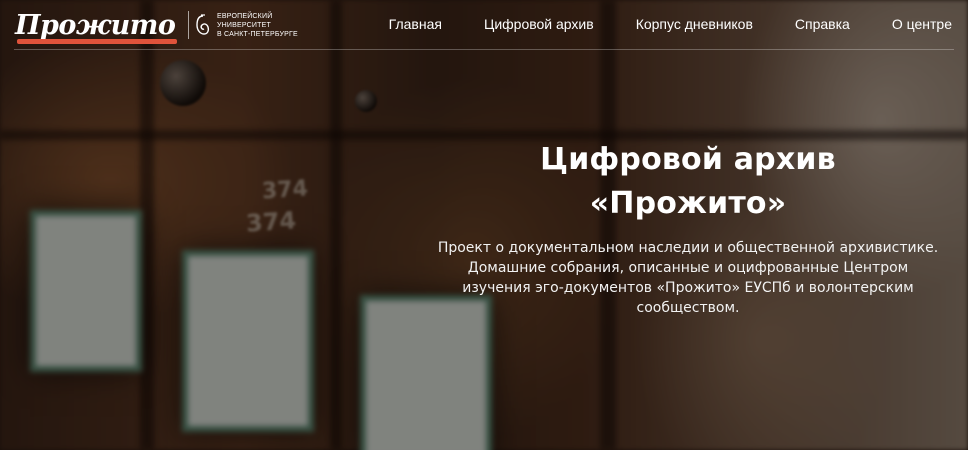 The height and width of the screenshot is (450, 968). I want to click on logo-divider, so click(188, 25).